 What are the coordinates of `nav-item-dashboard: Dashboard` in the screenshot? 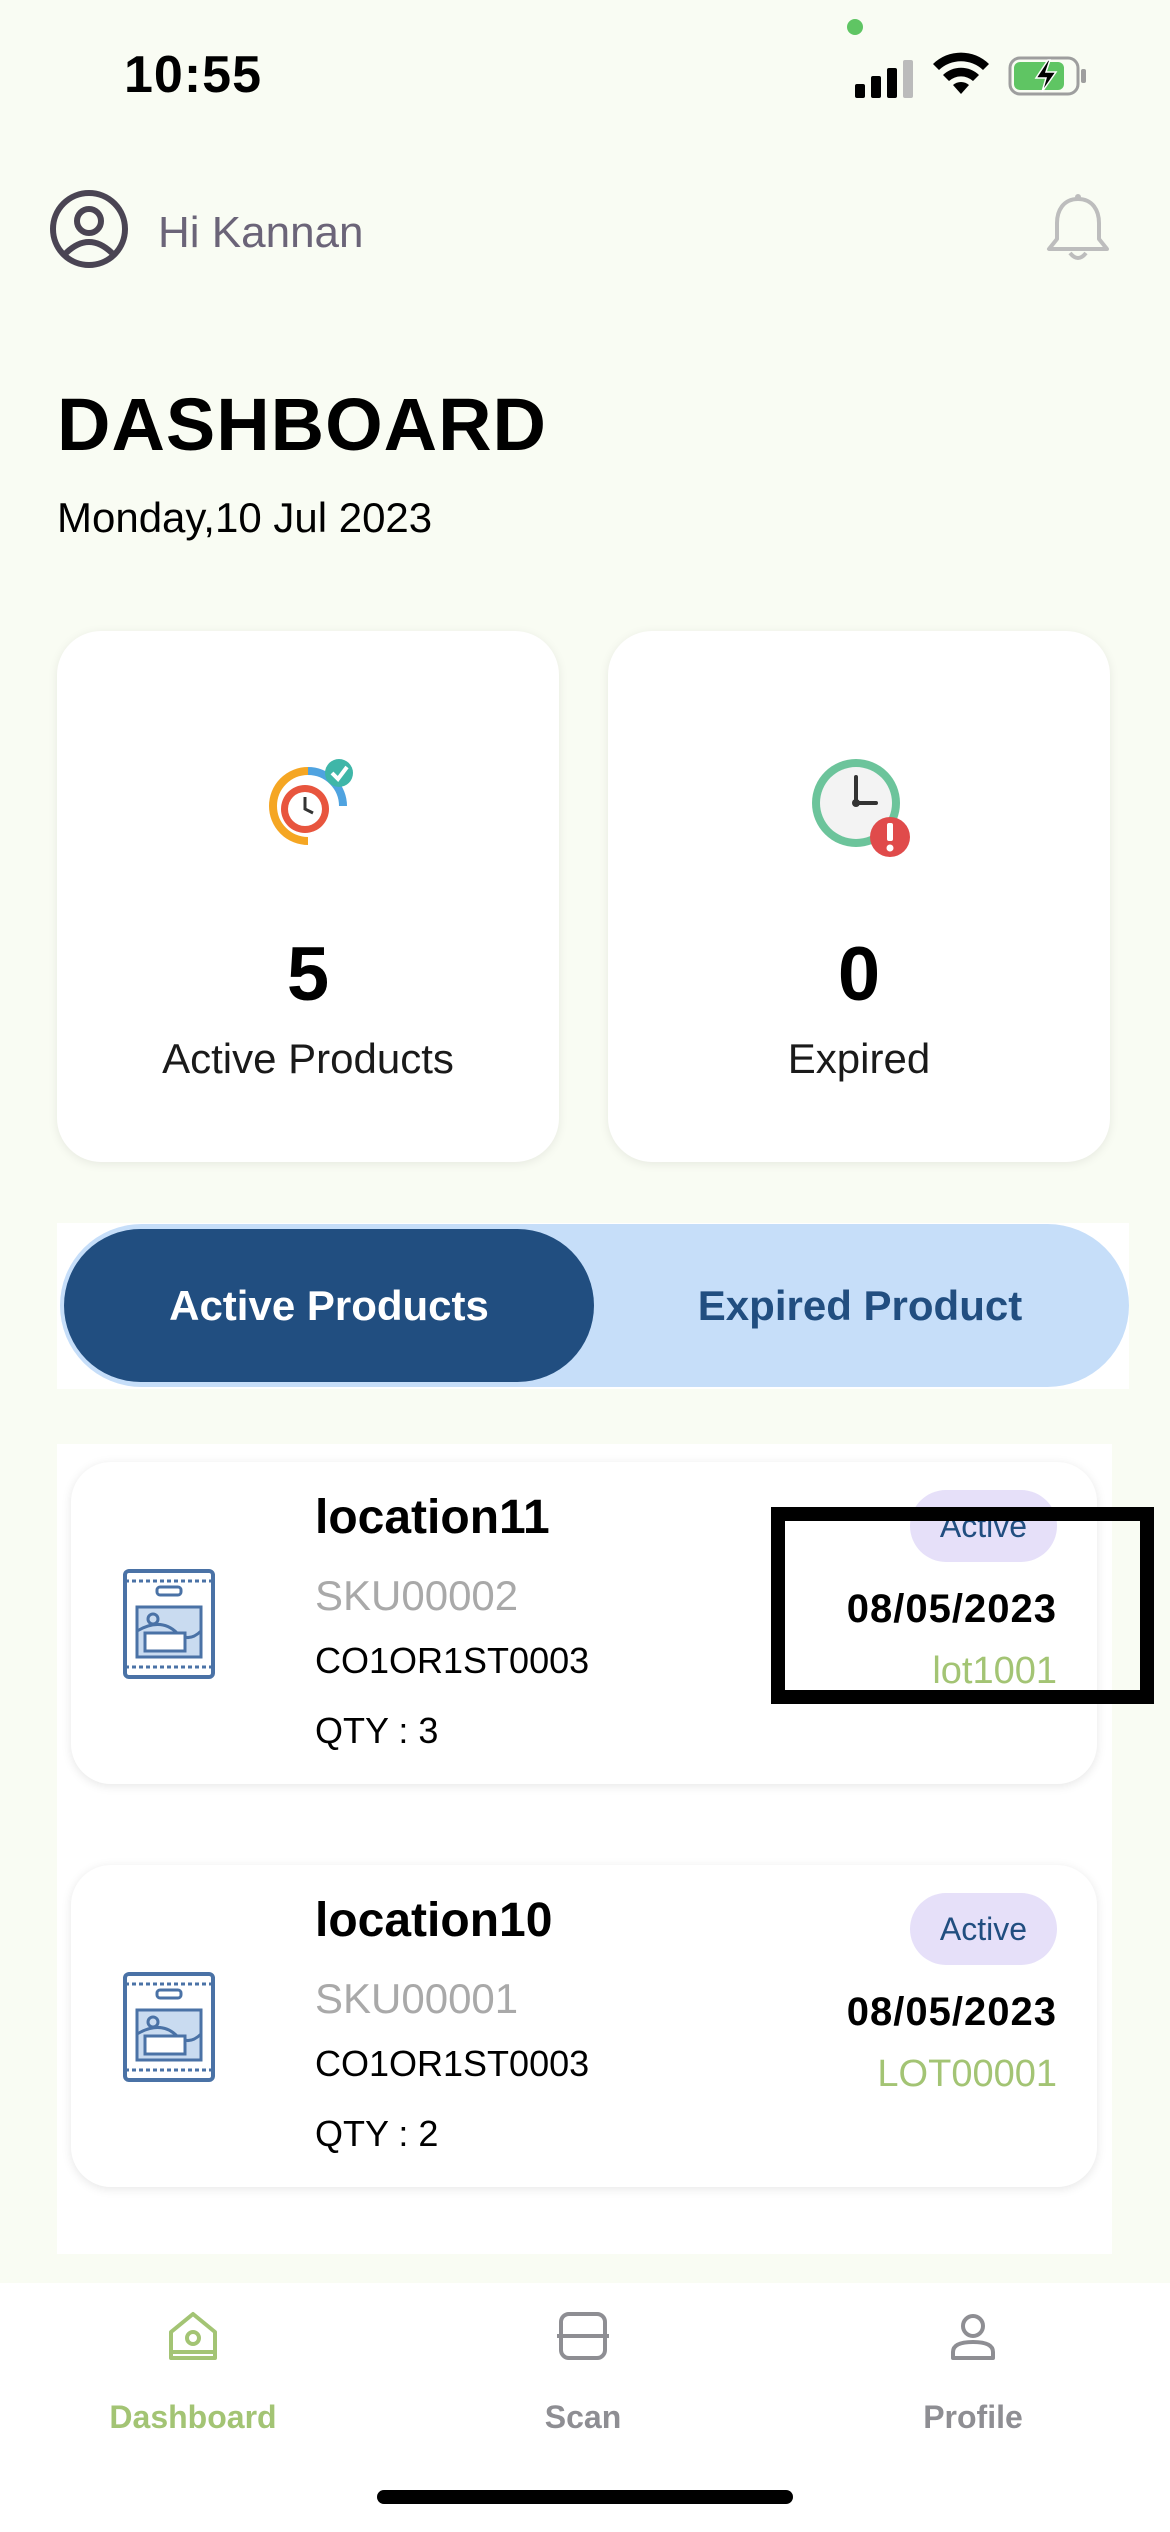 It's located at (193, 2371).